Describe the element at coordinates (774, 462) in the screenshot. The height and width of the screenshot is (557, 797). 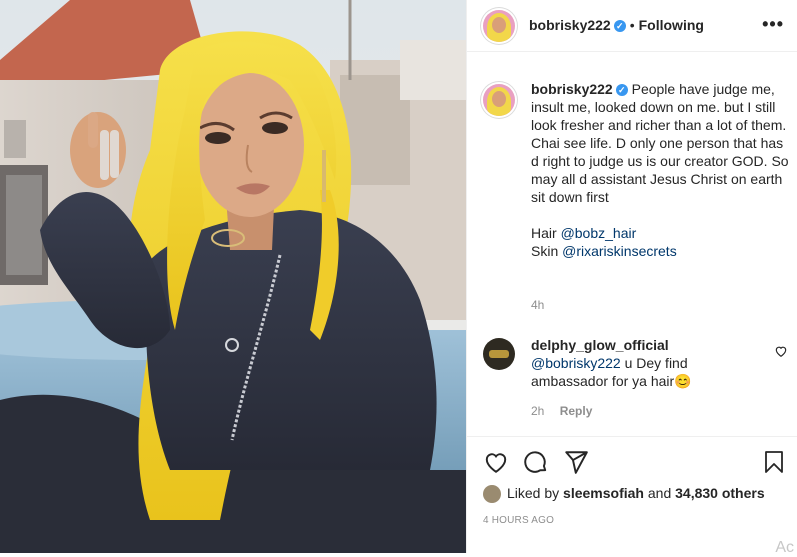
I see `bookmark-icon` at that location.